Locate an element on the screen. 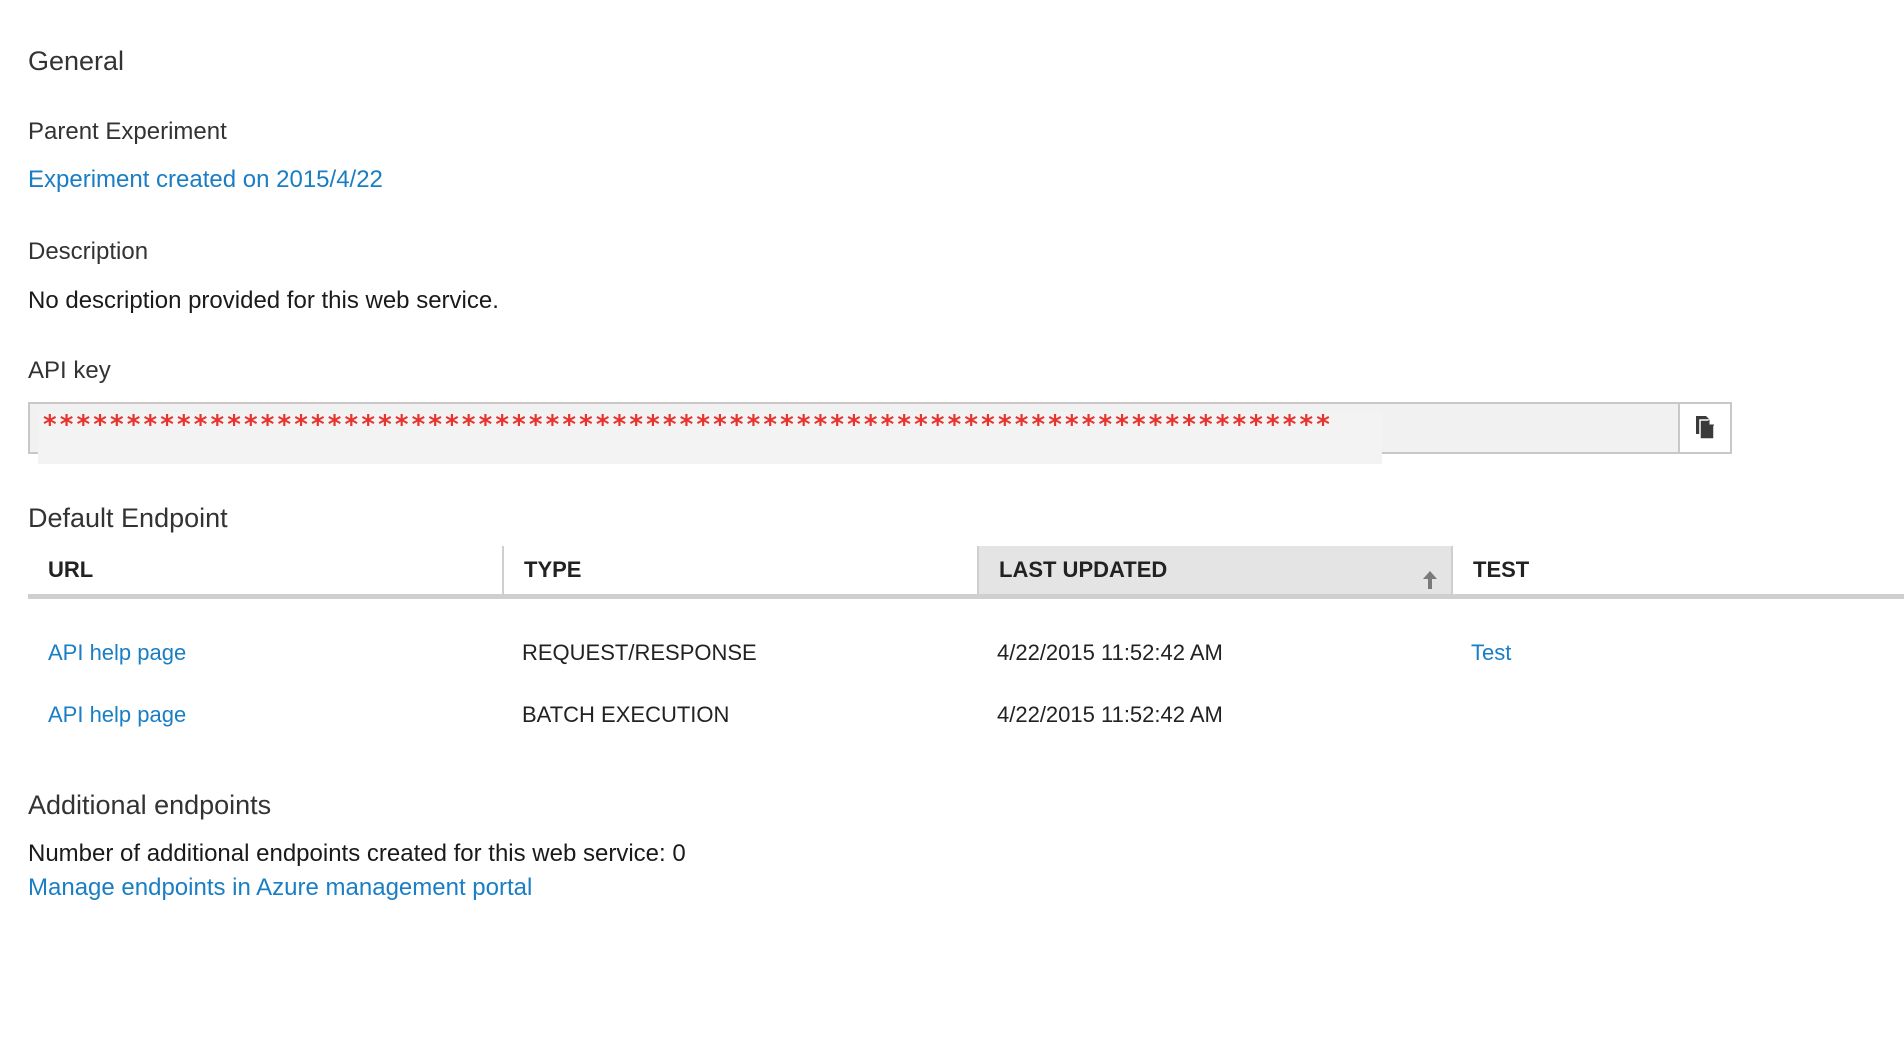 The image size is (1904, 1054). general-section-title: General is located at coordinates (76, 61).